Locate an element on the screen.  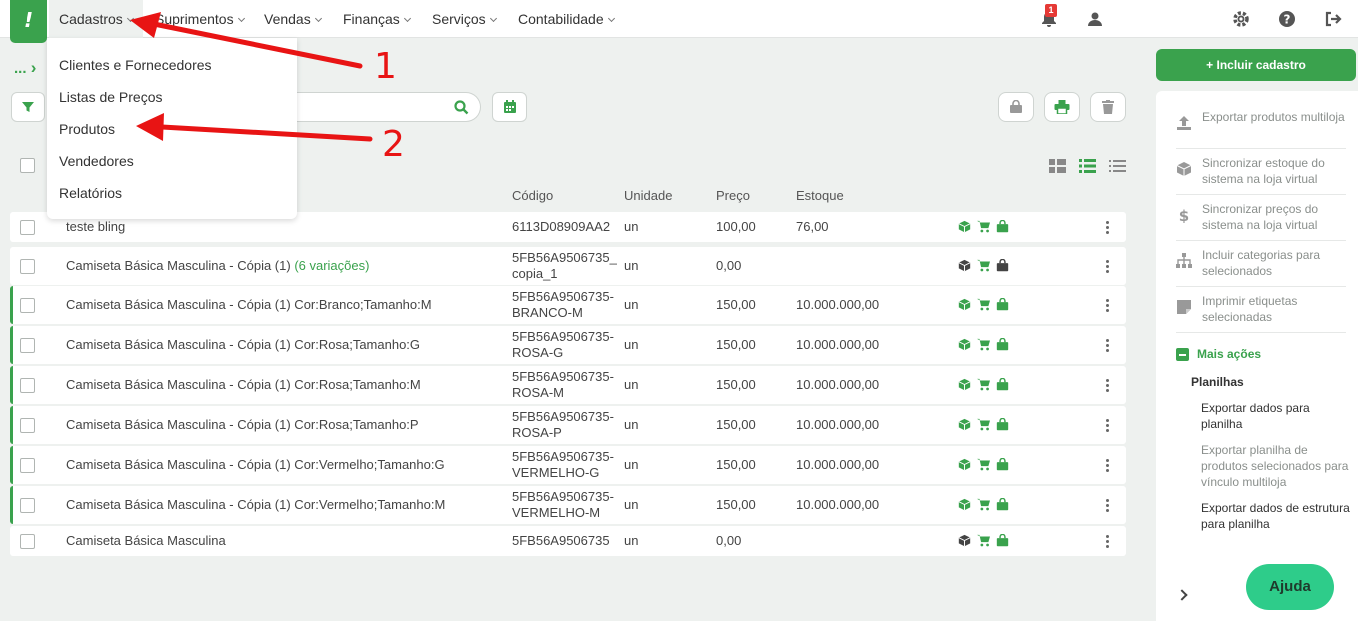
arrow-1-line is located at coordinates (257, 45).